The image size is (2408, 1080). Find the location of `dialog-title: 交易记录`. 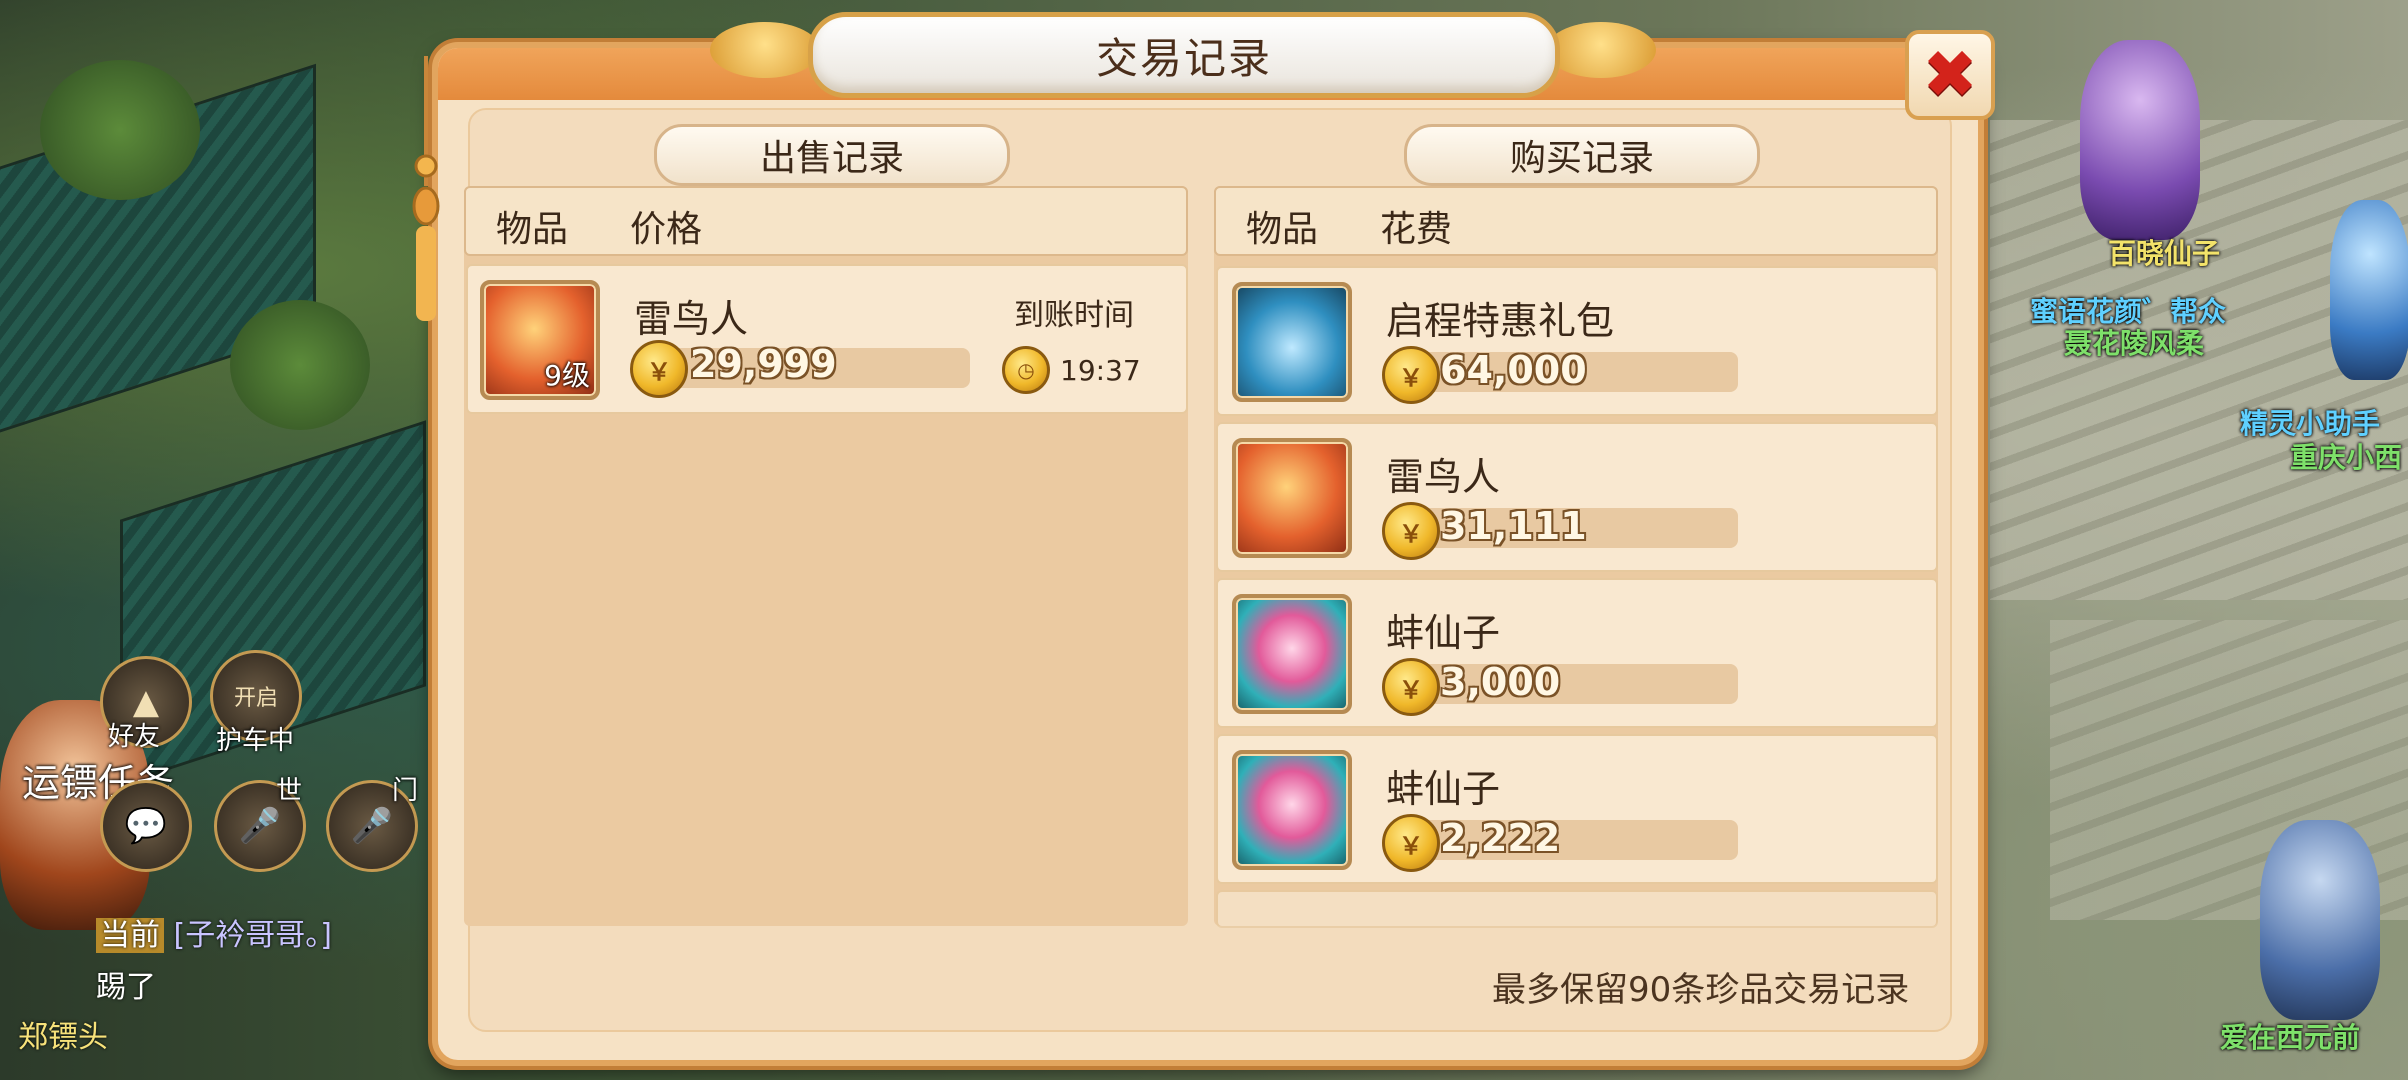

dialog-title: 交易记录 is located at coordinates (1183, 58).